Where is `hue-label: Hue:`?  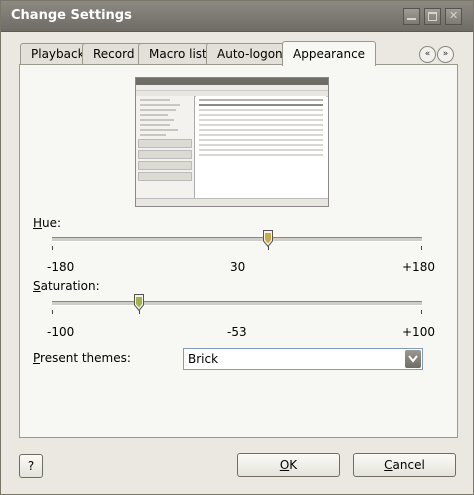
hue-label: Hue: is located at coordinates (47, 223).